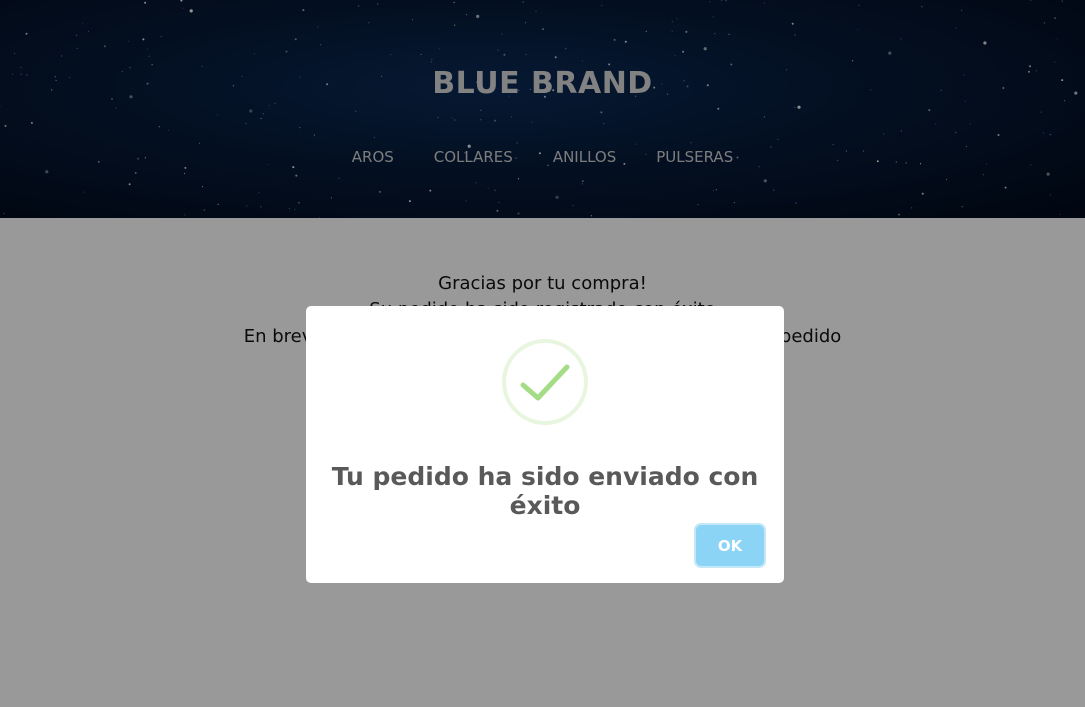 The width and height of the screenshot is (1085, 707). What do you see at coordinates (730, 545) in the screenshot?
I see `ok-button: OK` at bounding box center [730, 545].